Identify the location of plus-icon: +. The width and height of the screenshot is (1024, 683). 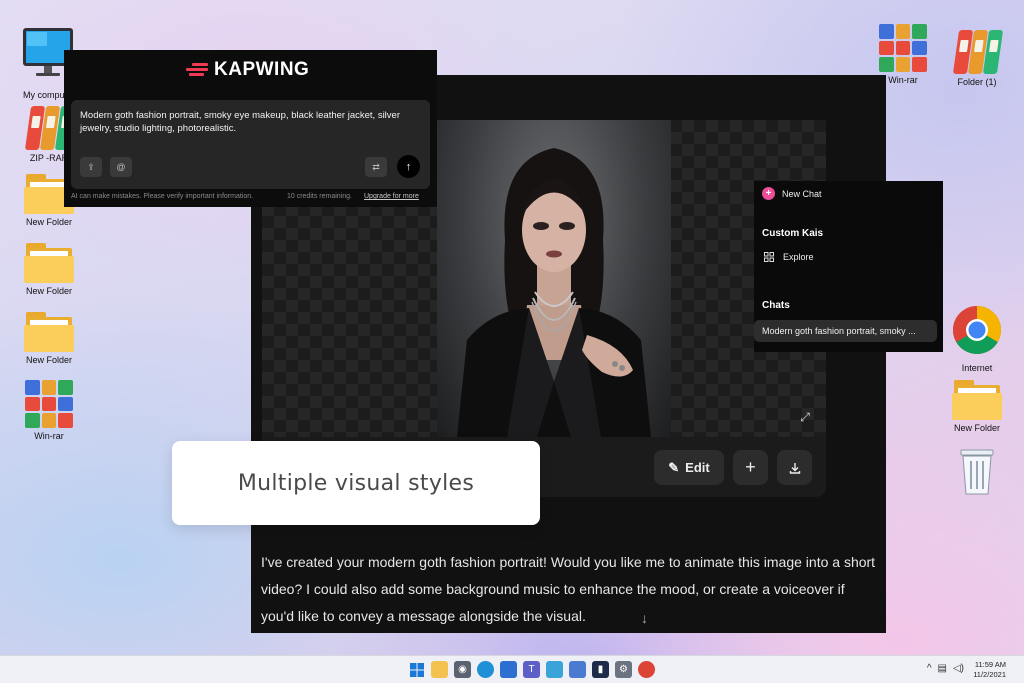
(750, 467).